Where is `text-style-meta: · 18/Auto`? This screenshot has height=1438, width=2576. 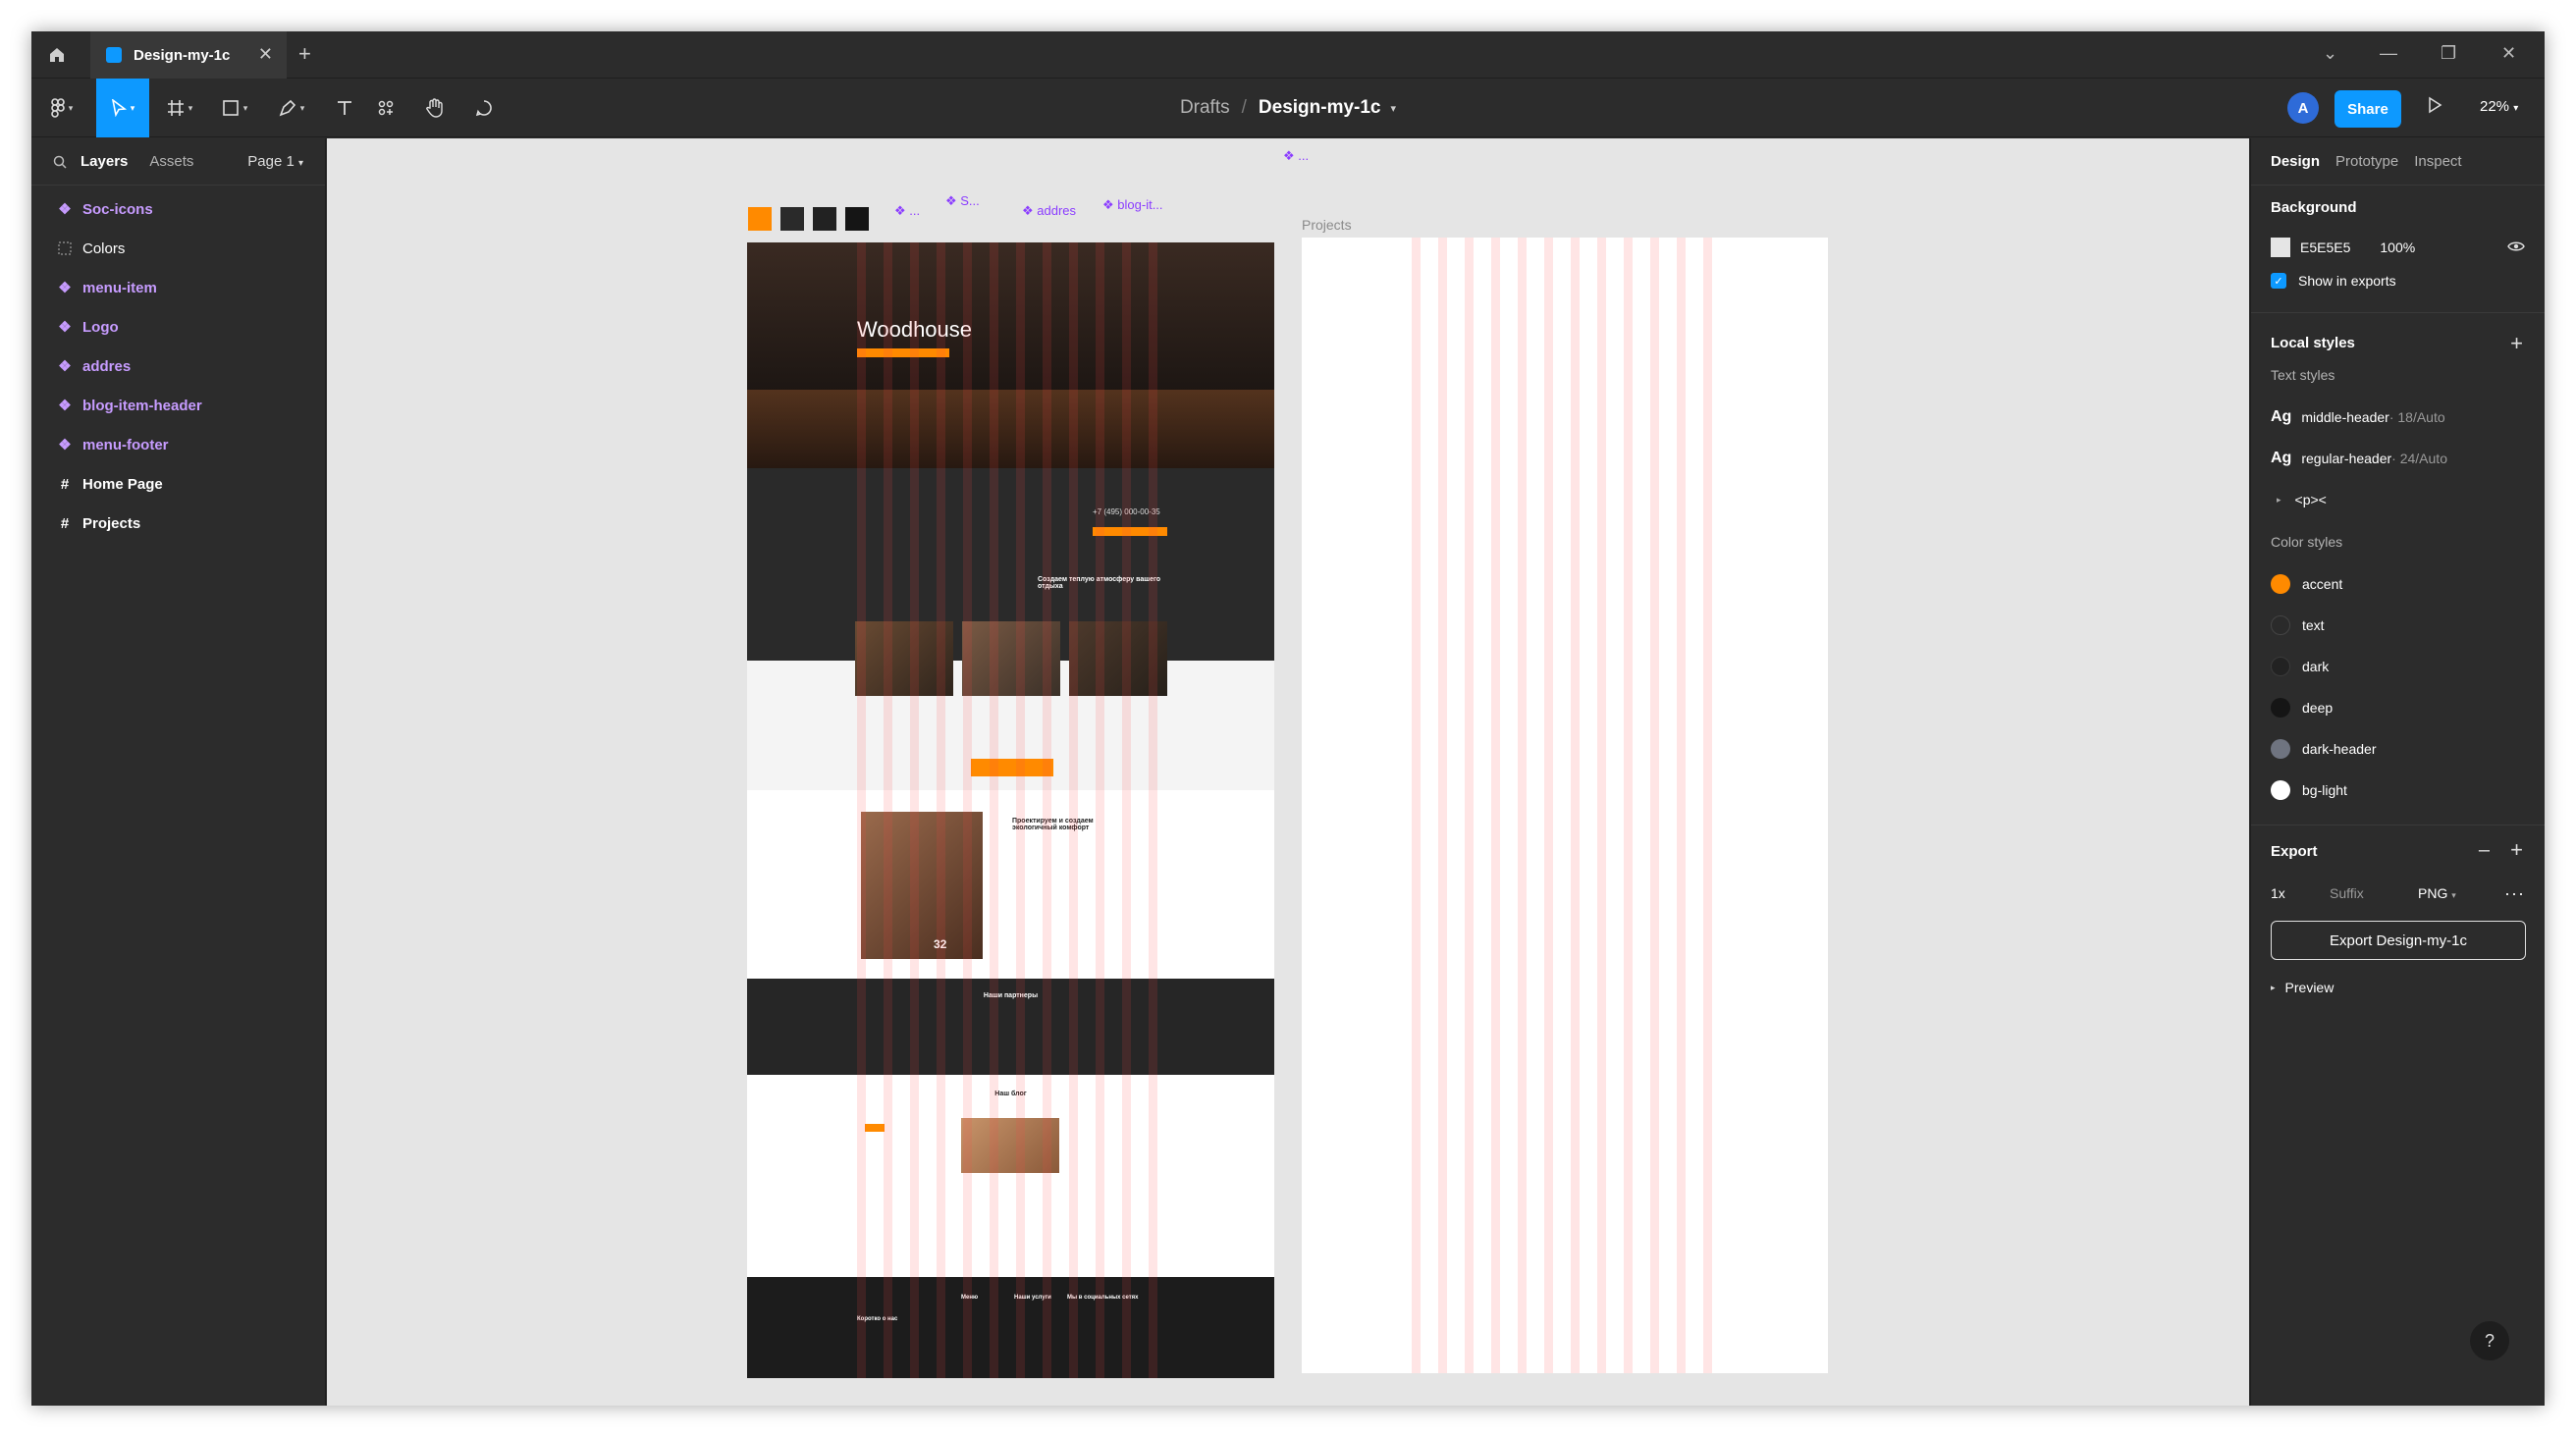 text-style-meta: · 18/Auto is located at coordinates (2416, 417).